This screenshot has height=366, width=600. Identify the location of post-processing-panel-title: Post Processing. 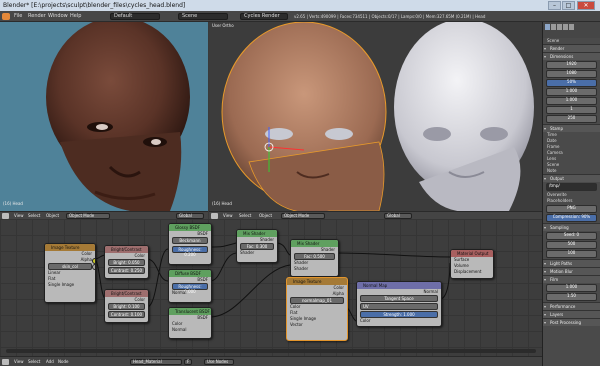
(571, 322).